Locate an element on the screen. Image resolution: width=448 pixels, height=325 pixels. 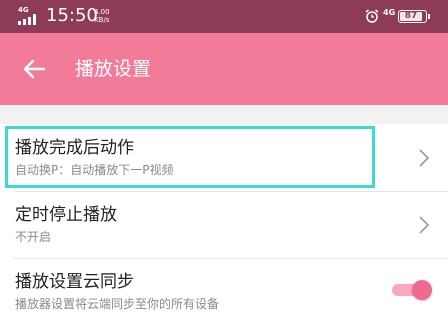
speed-unit: KB/s is located at coordinates (102, 20).